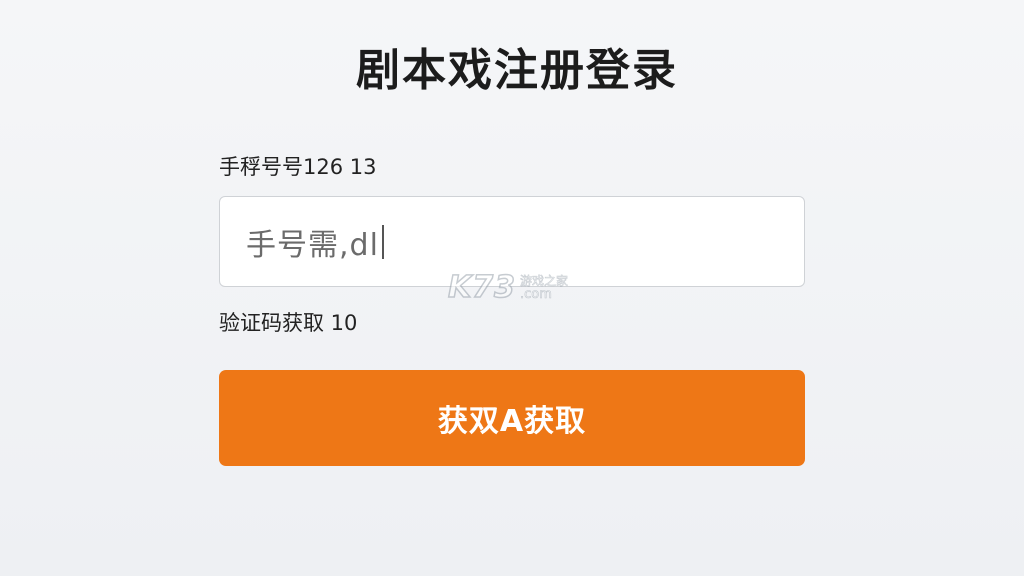  Describe the element at coordinates (481, 287) in the screenshot. I see `watermark-logo: K73` at that location.